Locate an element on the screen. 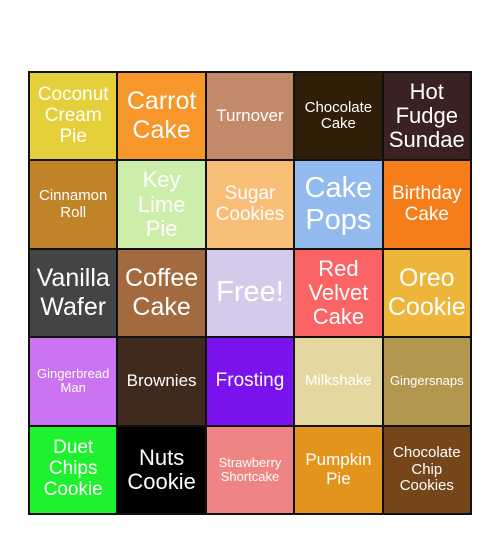  cell-label: Strawberry Shortcake is located at coordinates (250, 469).